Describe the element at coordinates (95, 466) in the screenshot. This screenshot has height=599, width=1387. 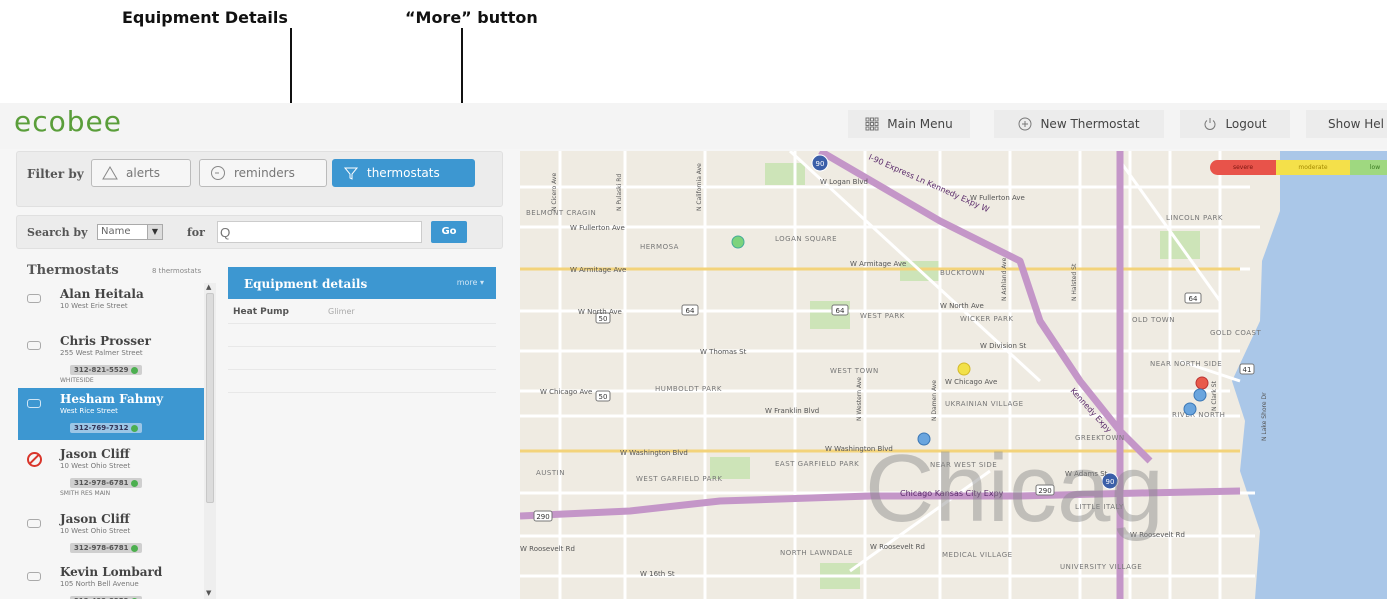
I see `thermostat-address: 10 West Ohio Street` at that location.